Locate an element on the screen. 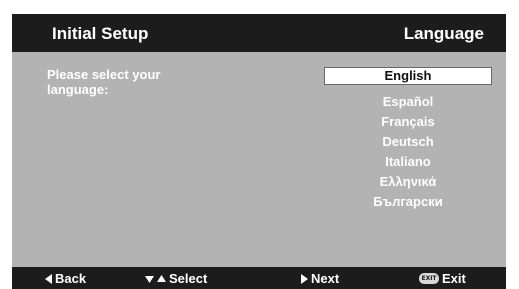 This screenshot has width=519, height=289. prompt-line-2: language: is located at coordinates (78, 89).